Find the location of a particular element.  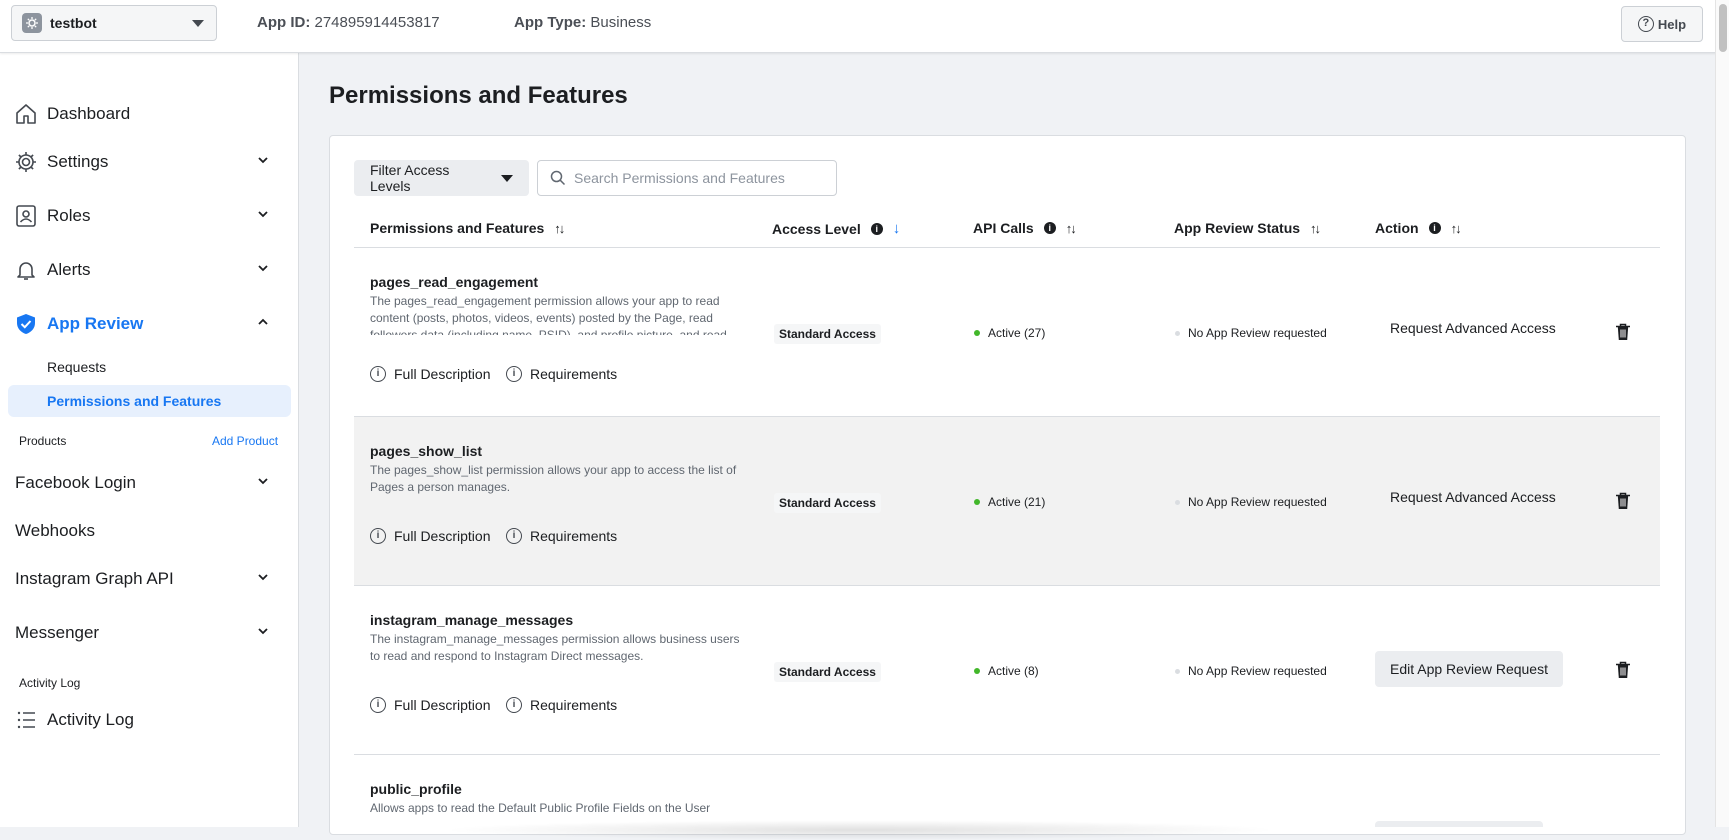

review-status: No App Review requested is located at coordinates (1251, 671).